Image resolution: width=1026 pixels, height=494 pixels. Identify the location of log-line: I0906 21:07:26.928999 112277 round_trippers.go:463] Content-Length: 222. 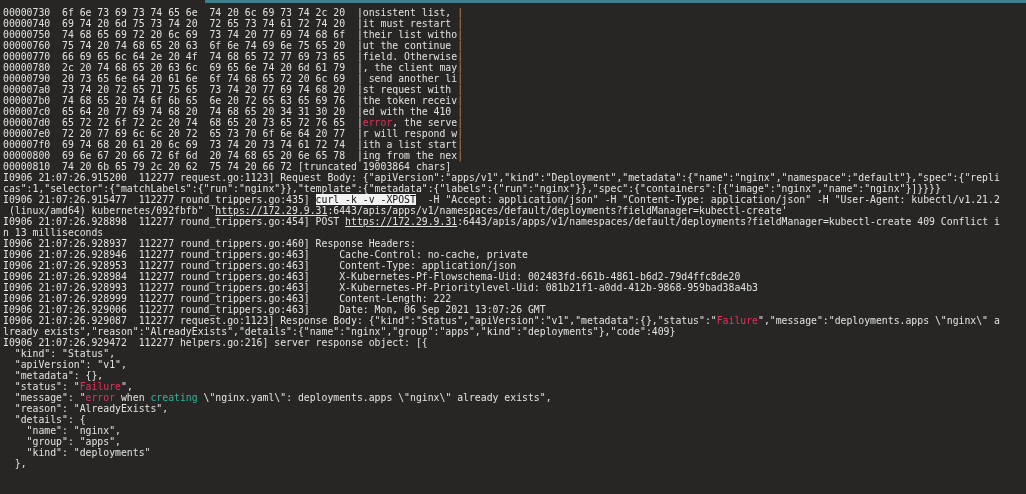
(227, 298).